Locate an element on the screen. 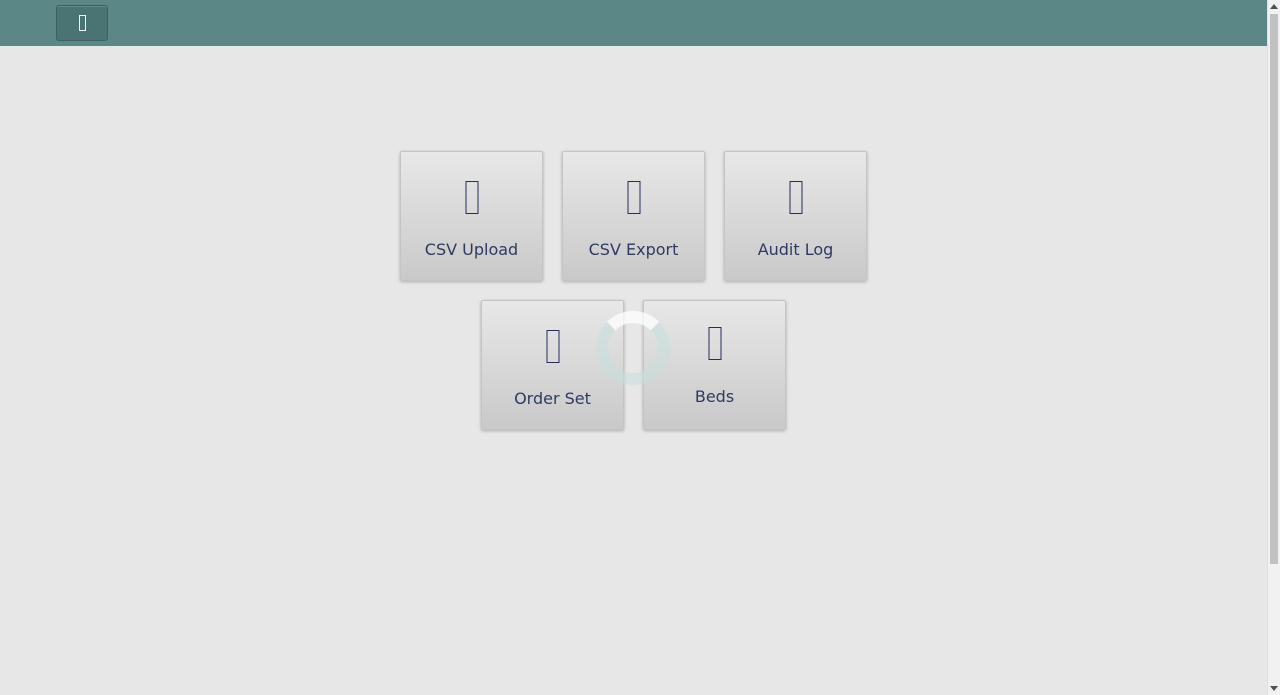 The image size is (1280, 695). menu-icon is located at coordinates (82, 23).